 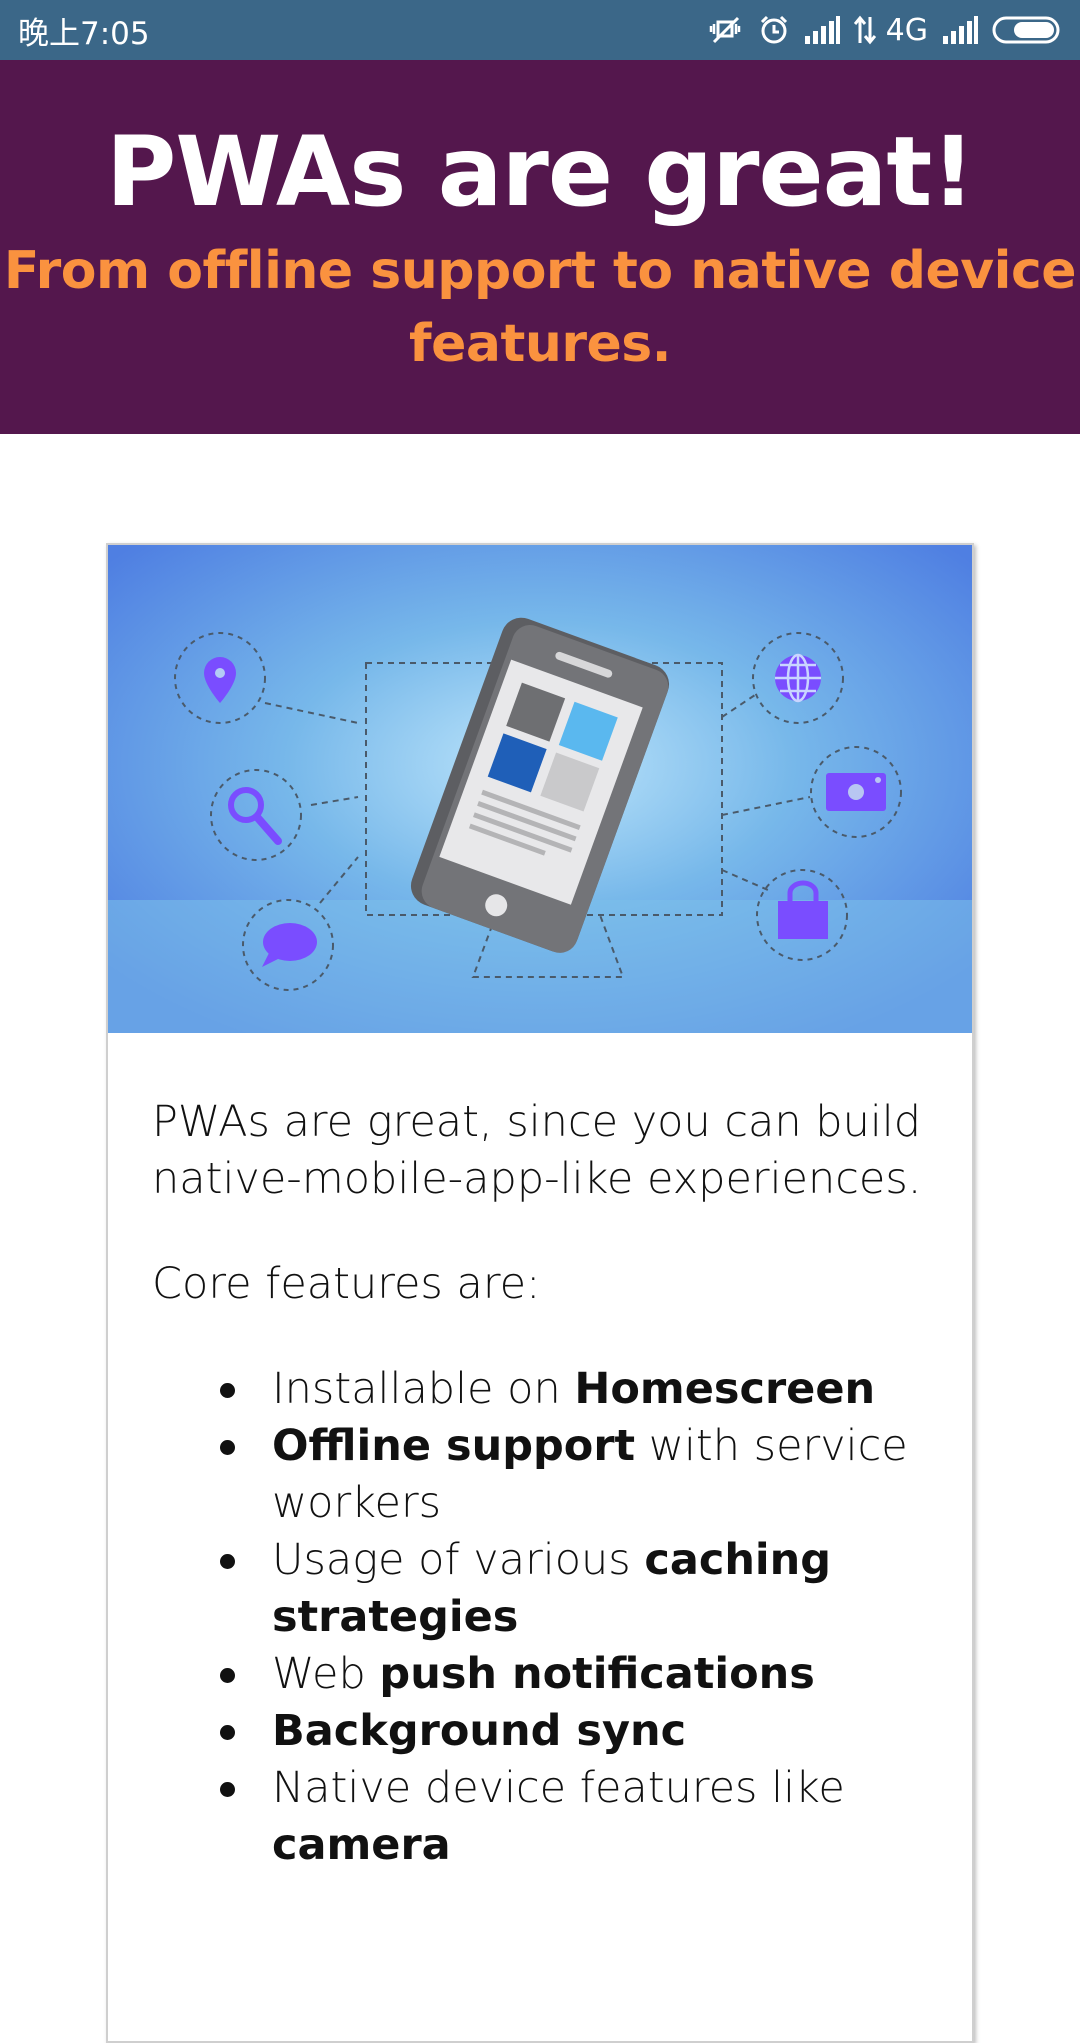 I want to click on core-features-label: Core features are:, so click(x=346, y=1284).